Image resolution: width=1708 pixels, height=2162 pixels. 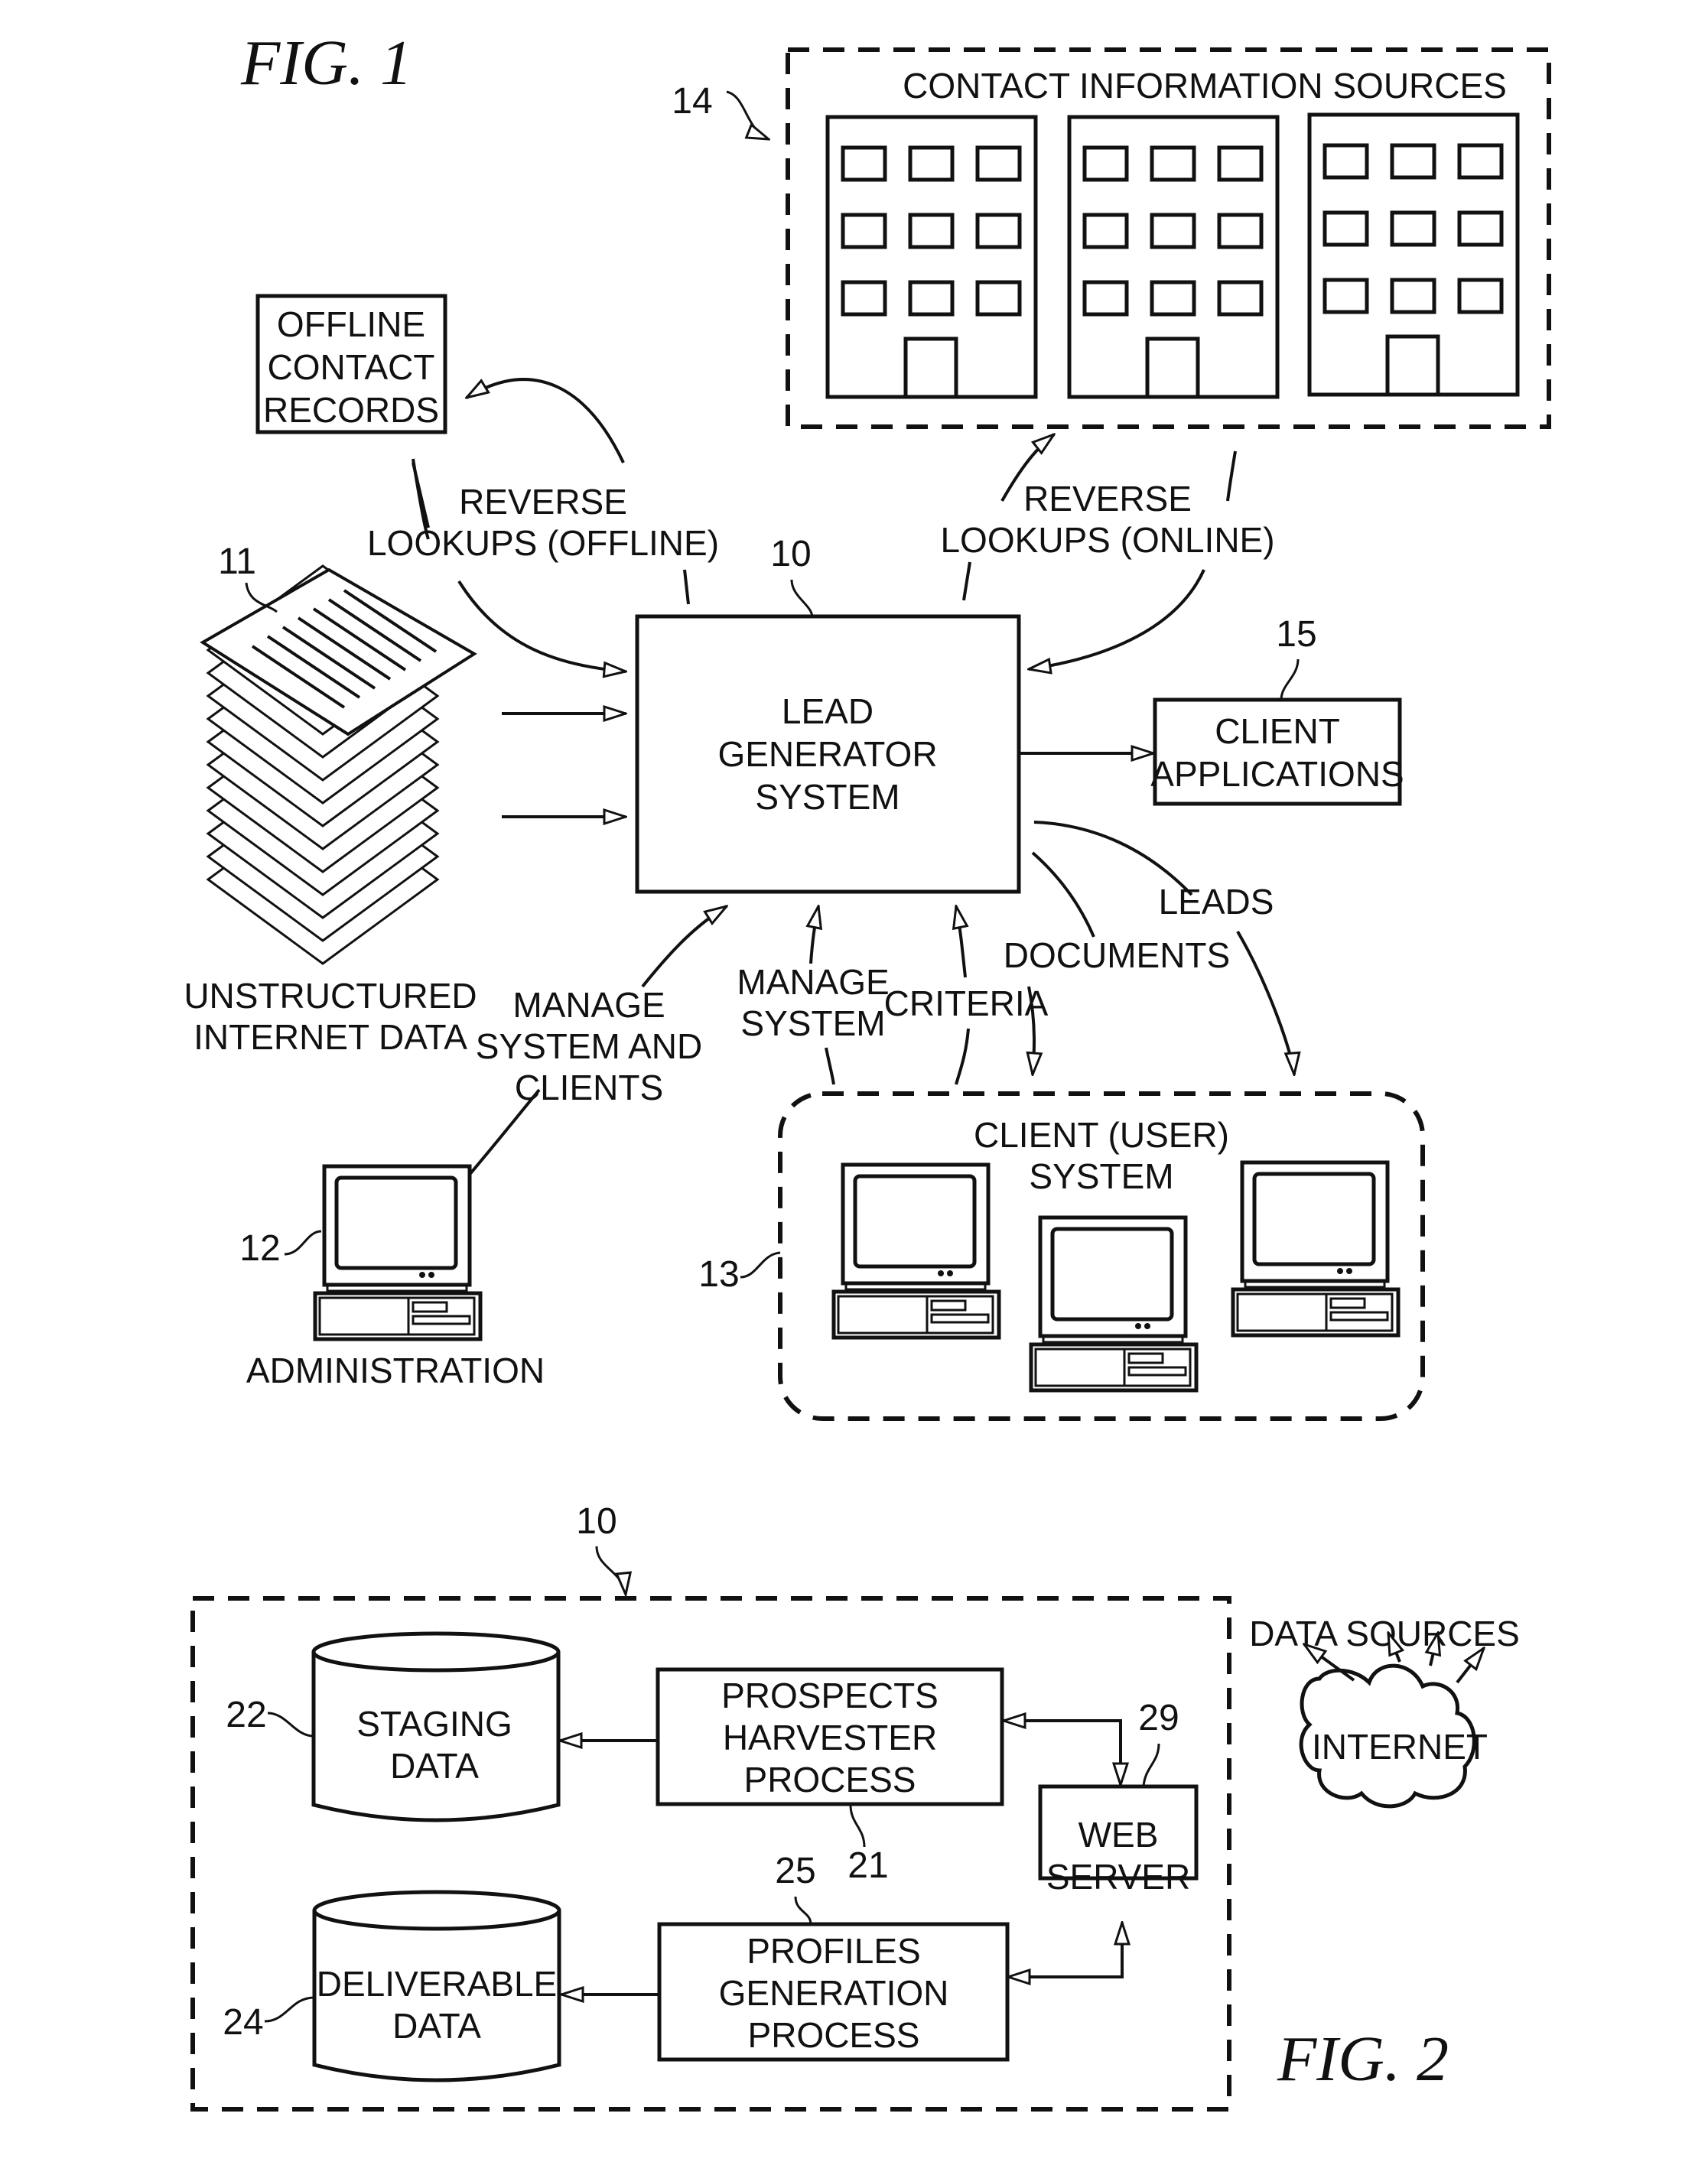 What do you see at coordinates (1277, 731) in the screenshot?
I see `client-apps-line: CLIENT` at bounding box center [1277, 731].